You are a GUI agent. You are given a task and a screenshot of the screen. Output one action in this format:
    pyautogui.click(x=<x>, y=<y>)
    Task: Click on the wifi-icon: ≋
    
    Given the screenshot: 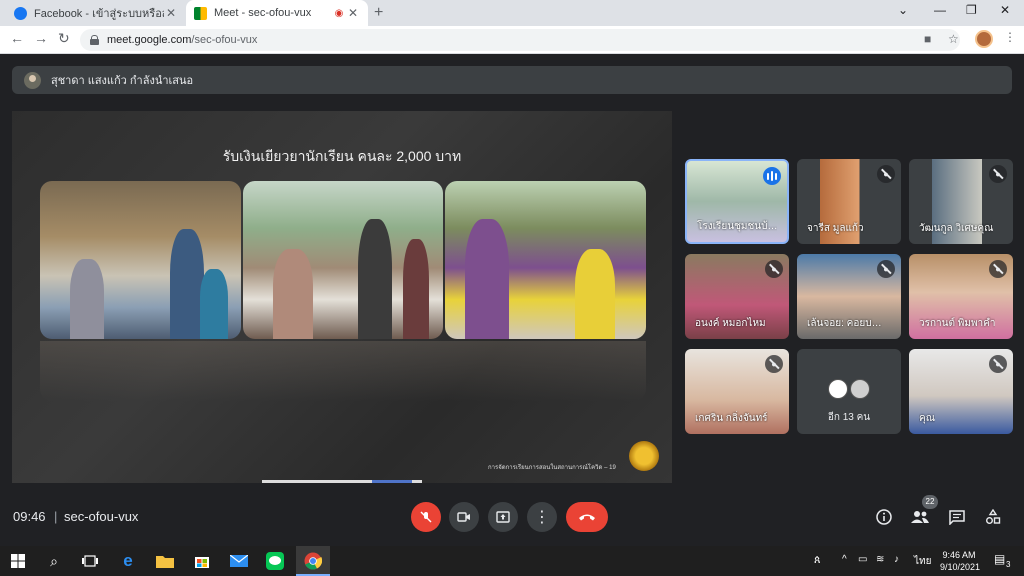 What is the action you would take?
    pyautogui.click(x=880, y=559)
    